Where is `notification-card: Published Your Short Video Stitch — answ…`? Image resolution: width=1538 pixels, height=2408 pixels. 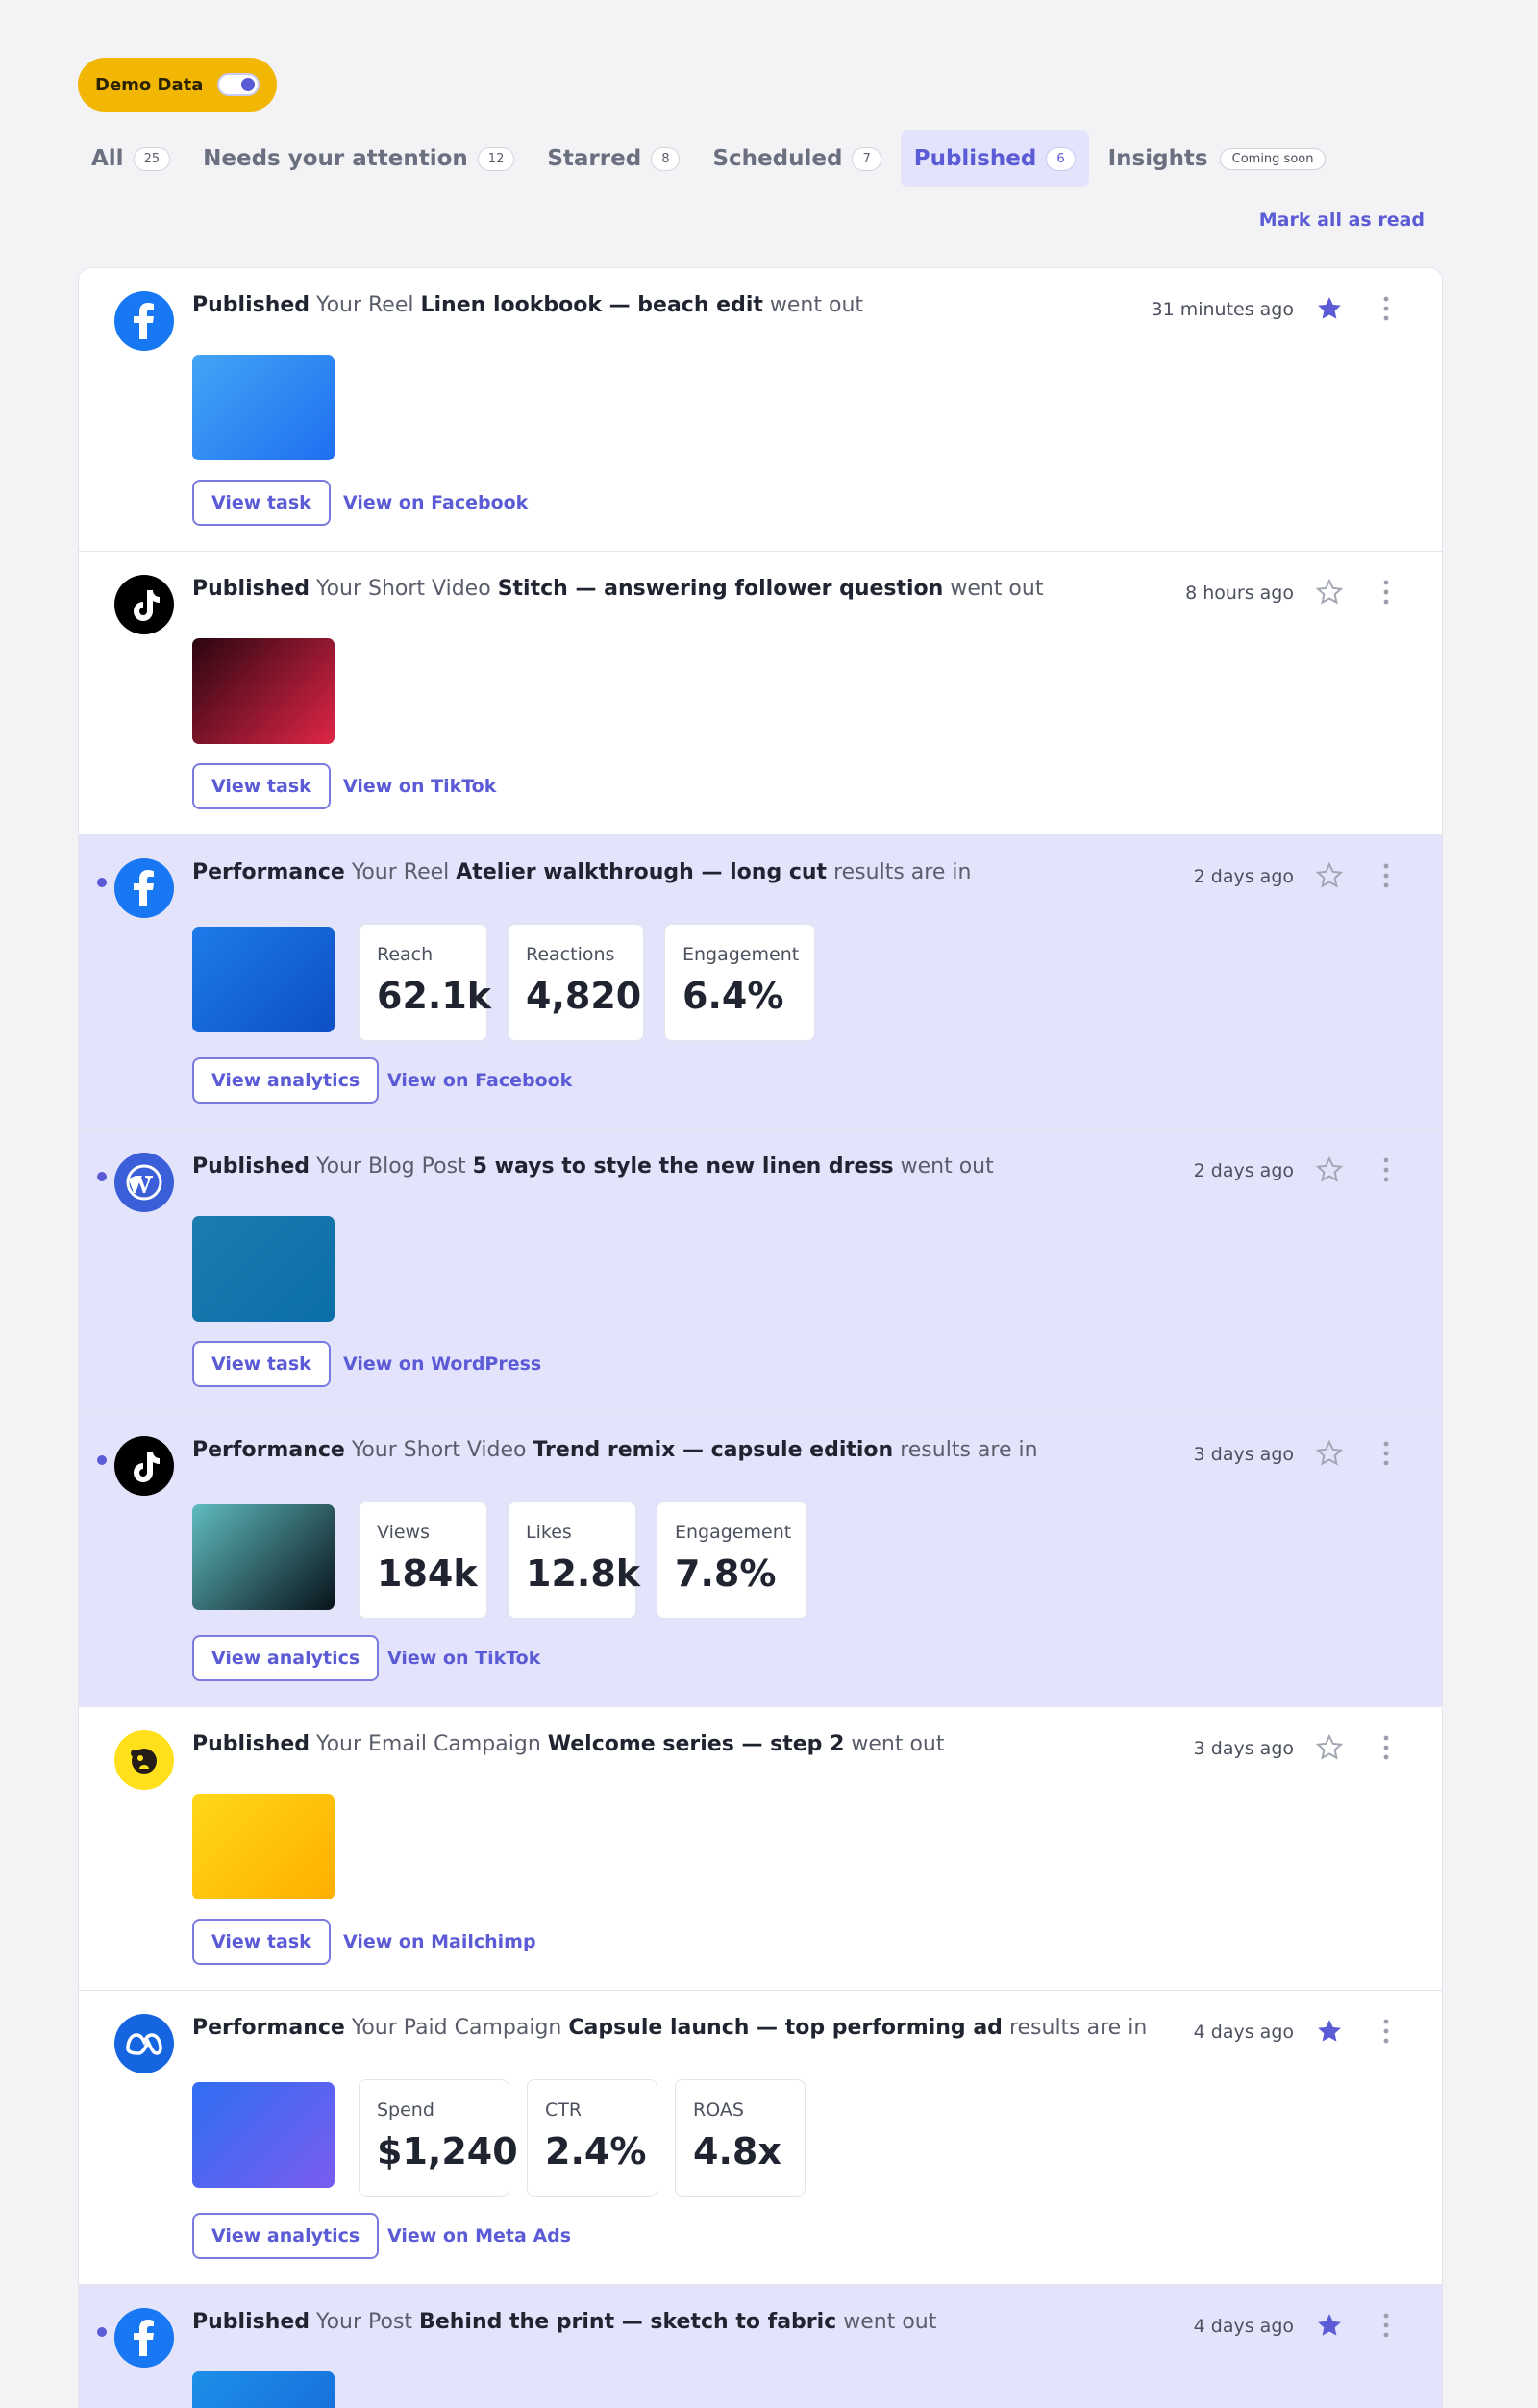 notification-card: Published Your Short Video Stitch — answ… is located at coordinates (761, 693).